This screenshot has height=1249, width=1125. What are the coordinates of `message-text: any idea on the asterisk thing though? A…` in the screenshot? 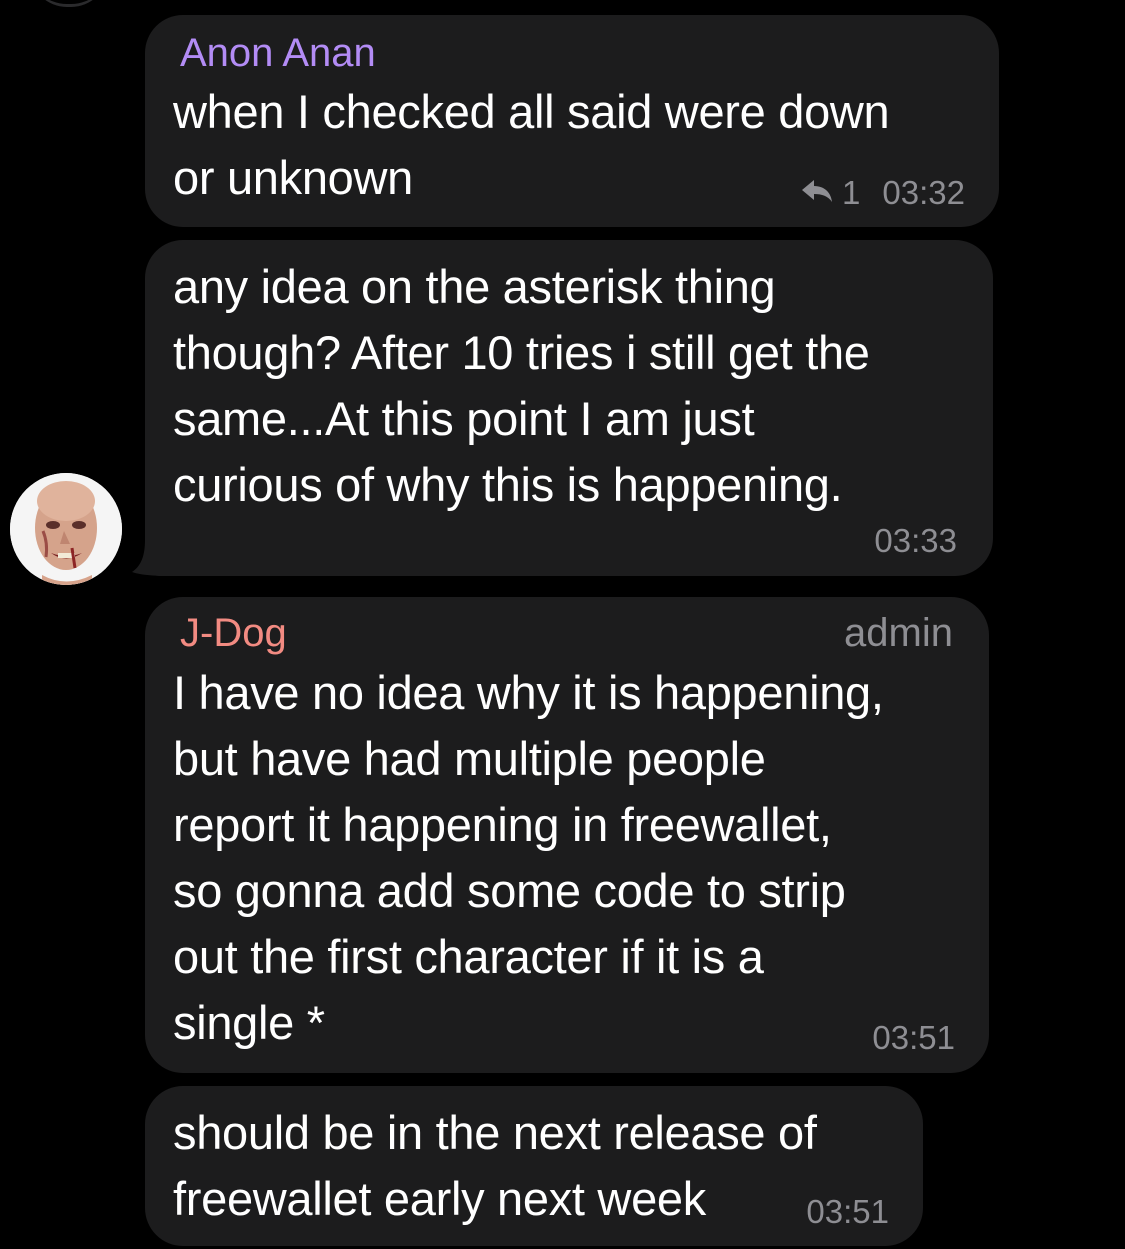 It's located at (521, 385).